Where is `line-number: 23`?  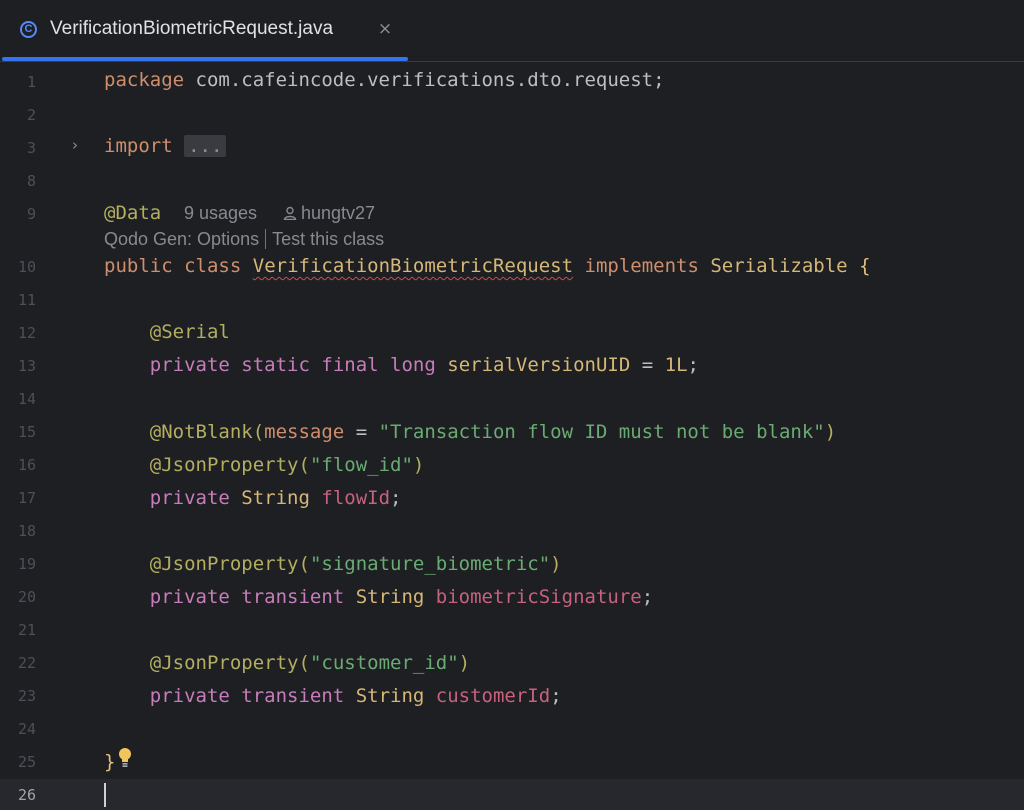 line-number: 23 is located at coordinates (26, 696).